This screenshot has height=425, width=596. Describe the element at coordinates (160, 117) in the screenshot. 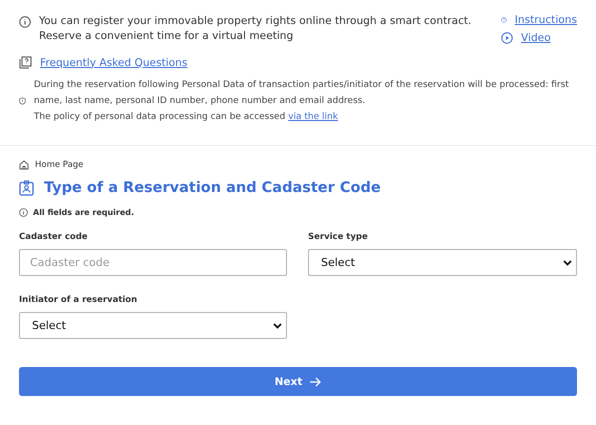

I see `policy-text: The policy of personal data processing can be accessed` at that location.